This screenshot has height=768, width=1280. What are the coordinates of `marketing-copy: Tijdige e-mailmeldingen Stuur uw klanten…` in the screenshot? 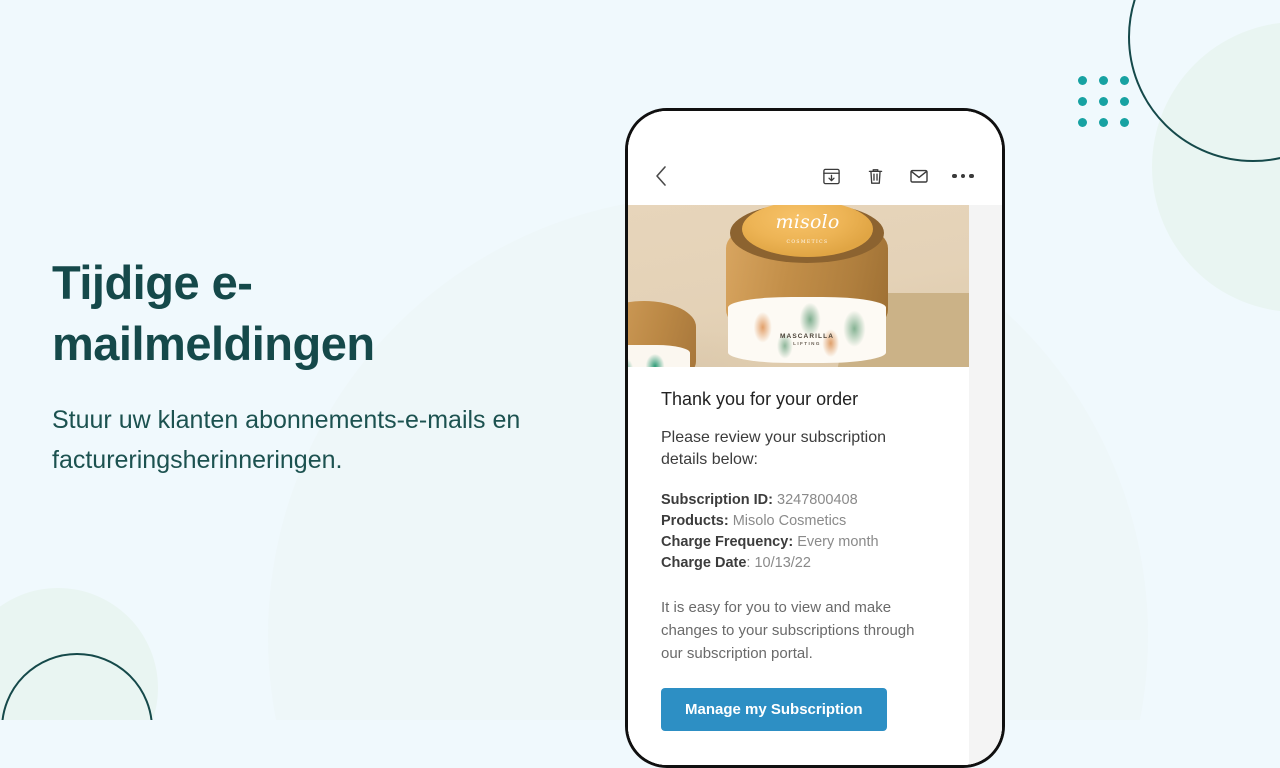 It's located at (332, 366).